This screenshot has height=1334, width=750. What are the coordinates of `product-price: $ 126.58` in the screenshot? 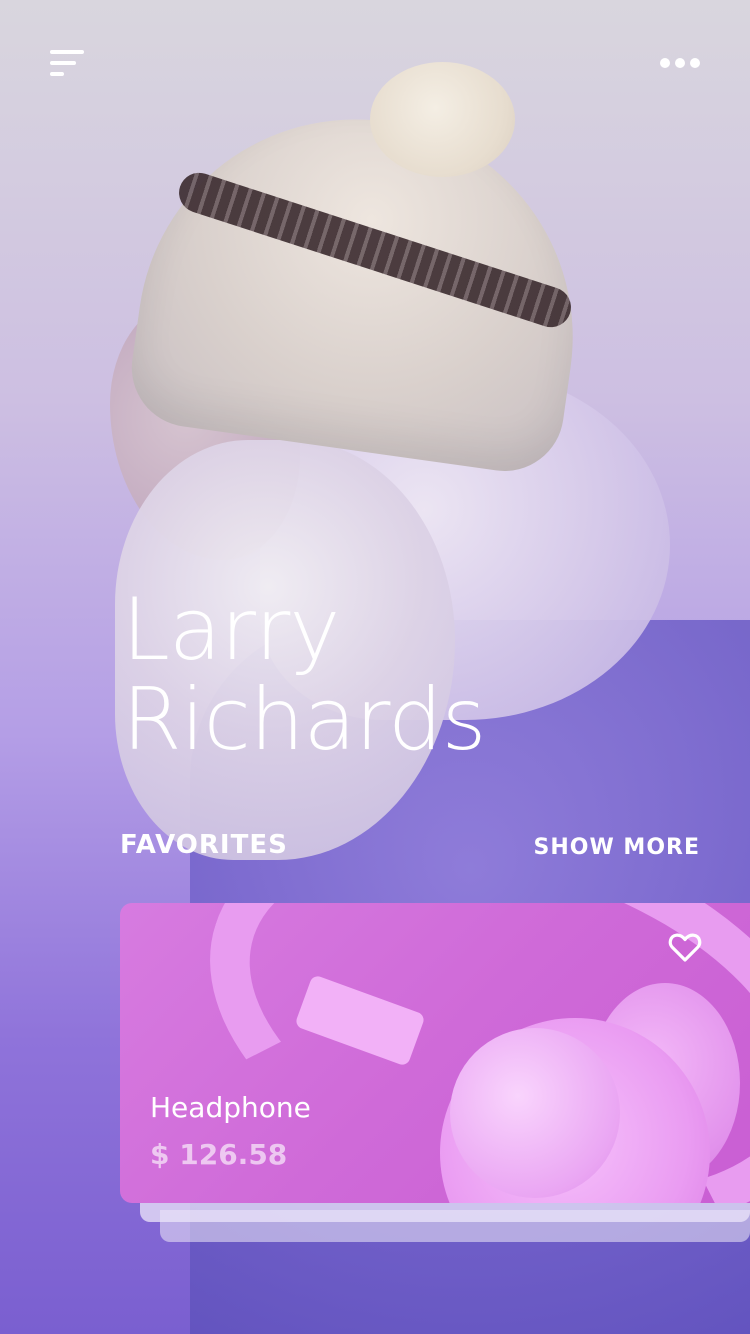 It's located at (219, 1154).